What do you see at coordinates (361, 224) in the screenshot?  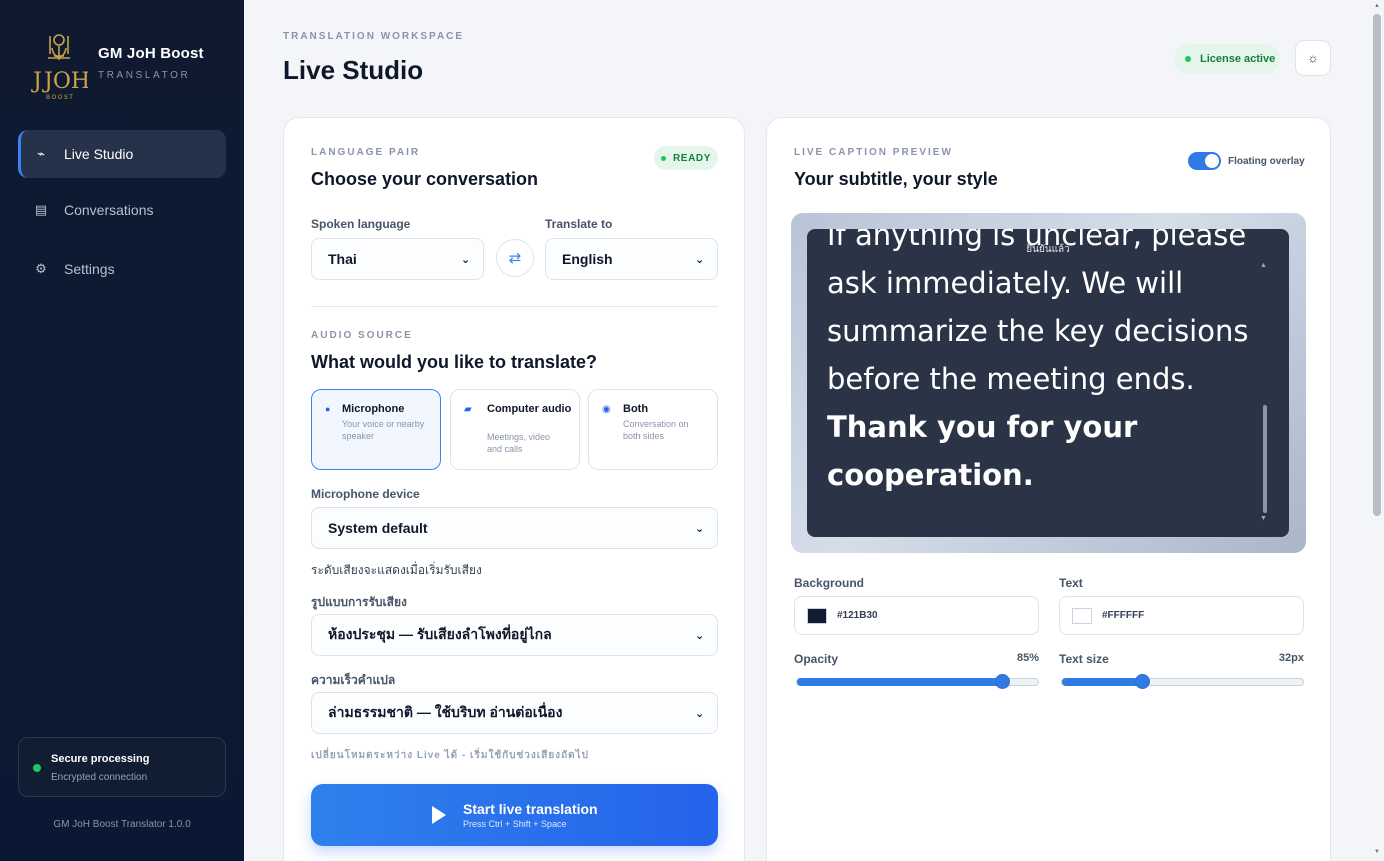 I see `spoken-language-label: Spoken language` at bounding box center [361, 224].